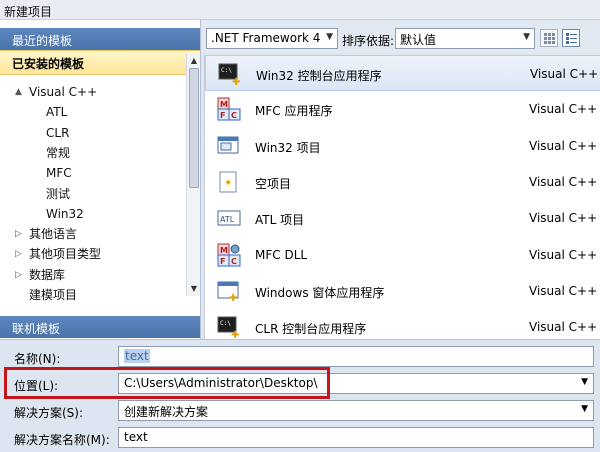 Image resolution: width=600 pixels, height=452 pixels. I want to click on template-toolbar: .NET Framework 4 ▼ 排序依据: 默认值 ▼, so click(401, 36).